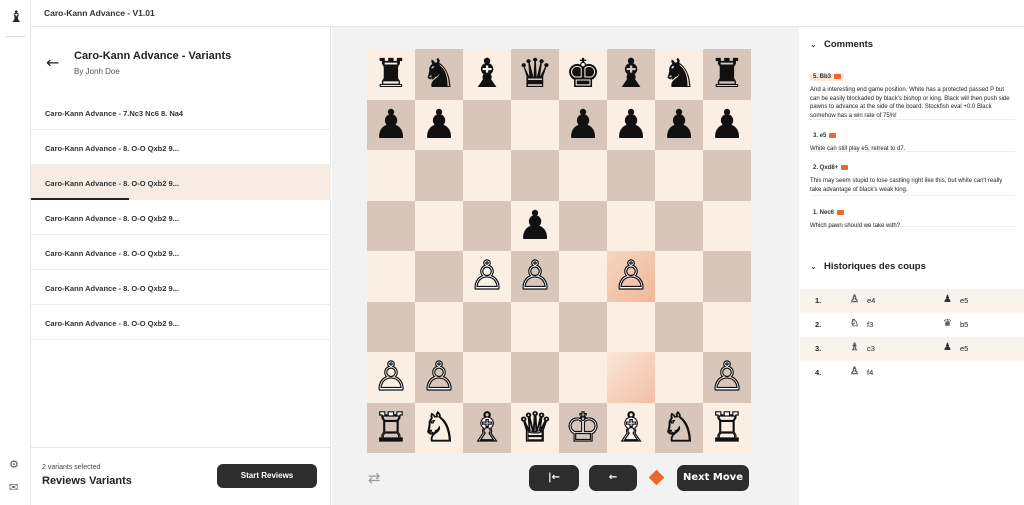 The image size is (1024, 505). What do you see at coordinates (828, 213) in the screenshot?
I see `move-tag: 1. Nec6` at bounding box center [828, 213].